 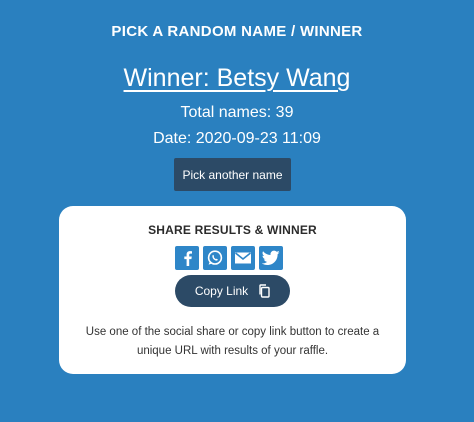 I want to click on winner-link: Winner: Betsy Wang, so click(x=237, y=78).